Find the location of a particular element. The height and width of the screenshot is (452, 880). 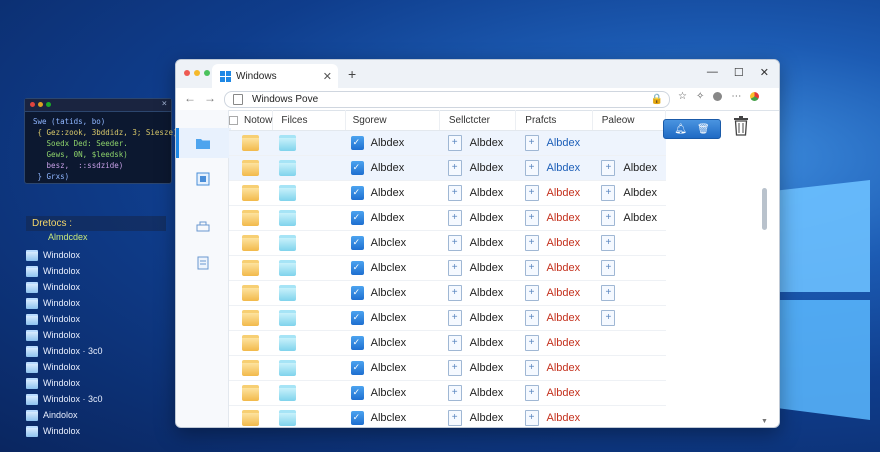

table-row: Albdex + Albdex + Albdex is located at coordinates (447, 143).